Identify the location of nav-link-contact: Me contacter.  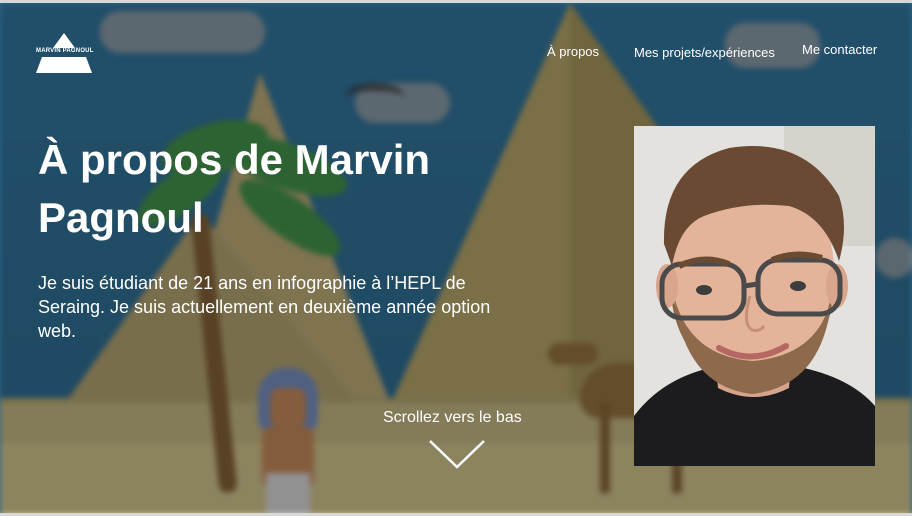
(839, 49).